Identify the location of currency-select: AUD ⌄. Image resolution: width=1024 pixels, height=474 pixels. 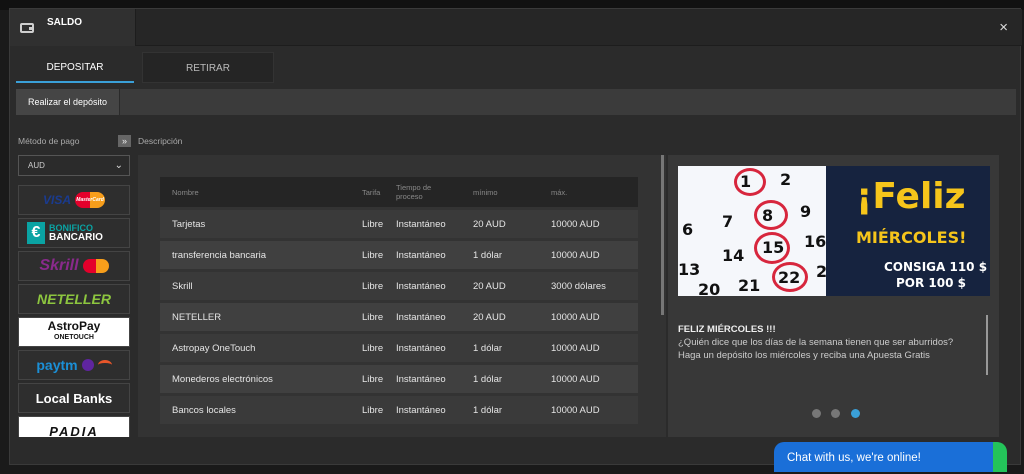
(74, 165).